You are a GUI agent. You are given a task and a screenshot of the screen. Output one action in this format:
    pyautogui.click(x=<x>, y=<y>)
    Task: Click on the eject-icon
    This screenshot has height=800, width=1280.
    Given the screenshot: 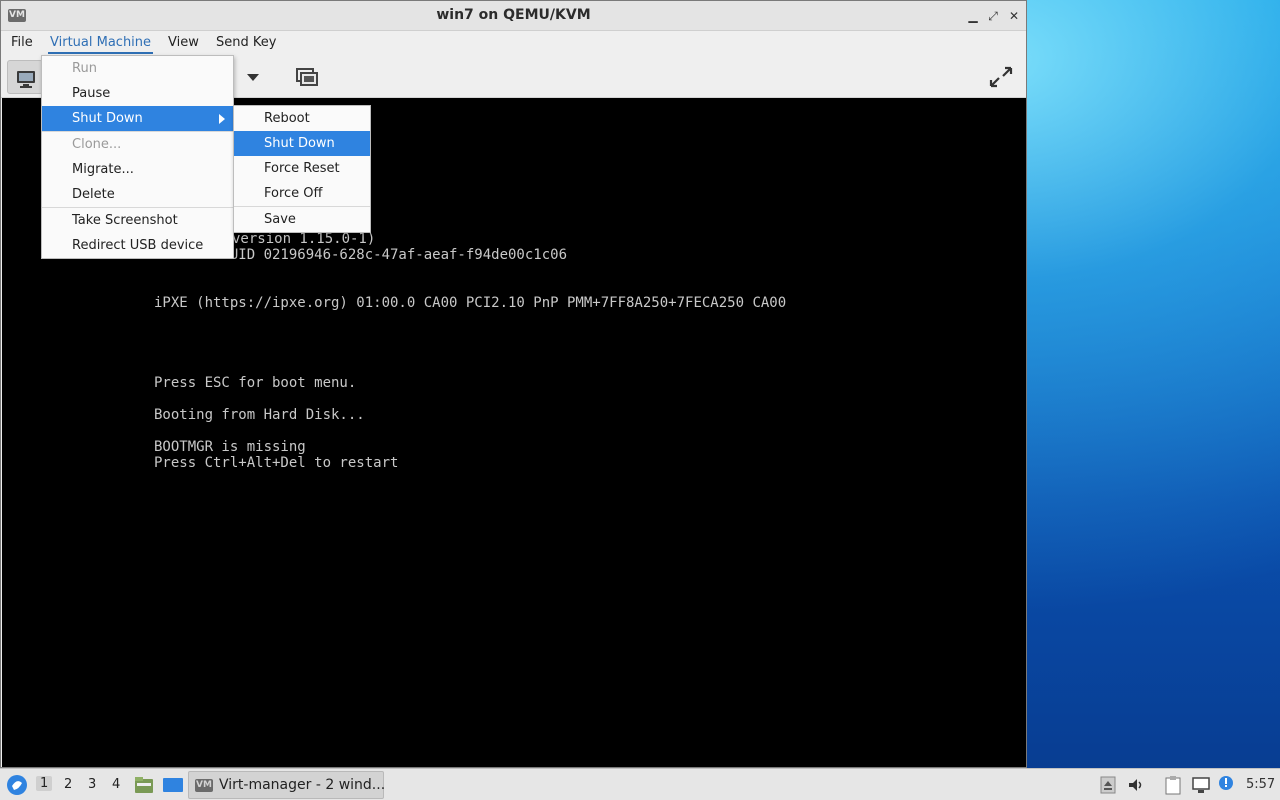 What is the action you would take?
    pyautogui.click(x=1108, y=785)
    